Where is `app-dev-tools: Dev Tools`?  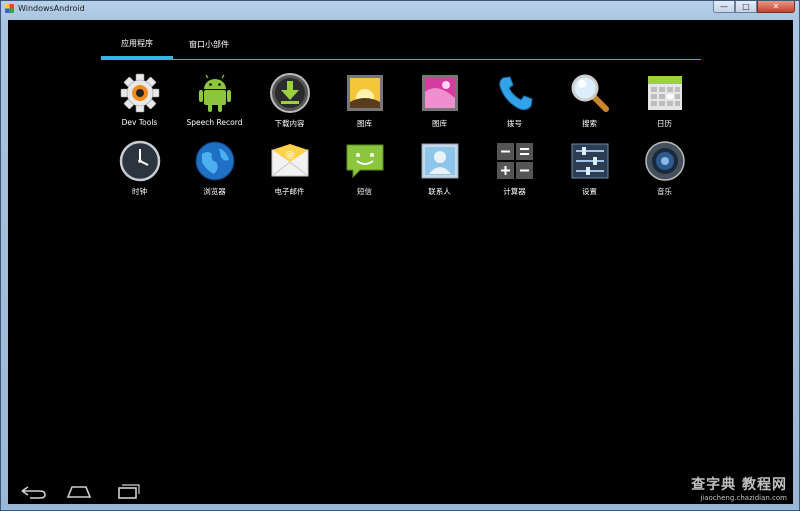
app-dev-tools: Dev Tools is located at coordinates (139, 102).